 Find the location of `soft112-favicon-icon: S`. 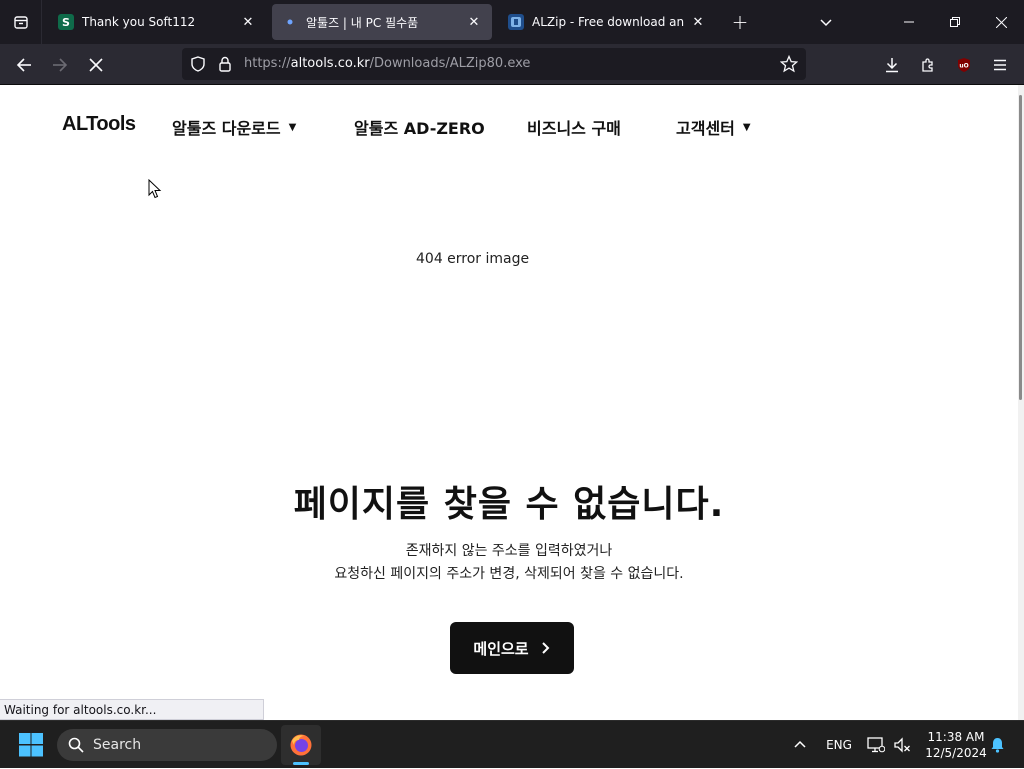

soft112-favicon-icon: S is located at coordinates (66, 22).